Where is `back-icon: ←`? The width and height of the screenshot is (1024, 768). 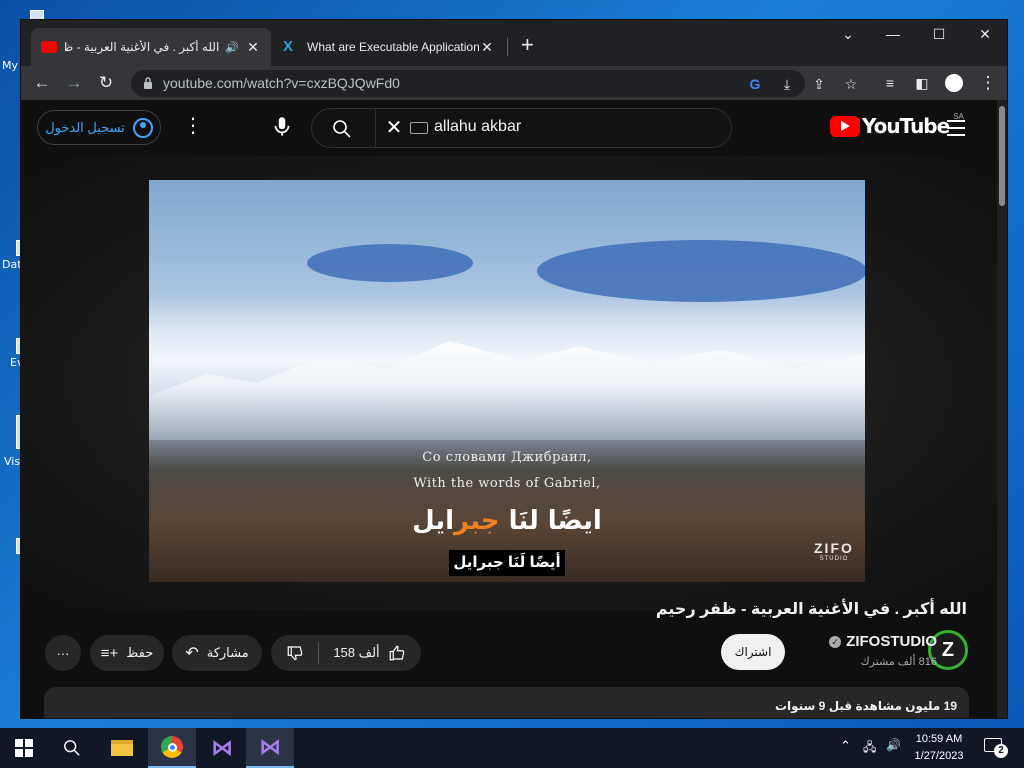 back-icon: ← is located at coordinates (42, 83).